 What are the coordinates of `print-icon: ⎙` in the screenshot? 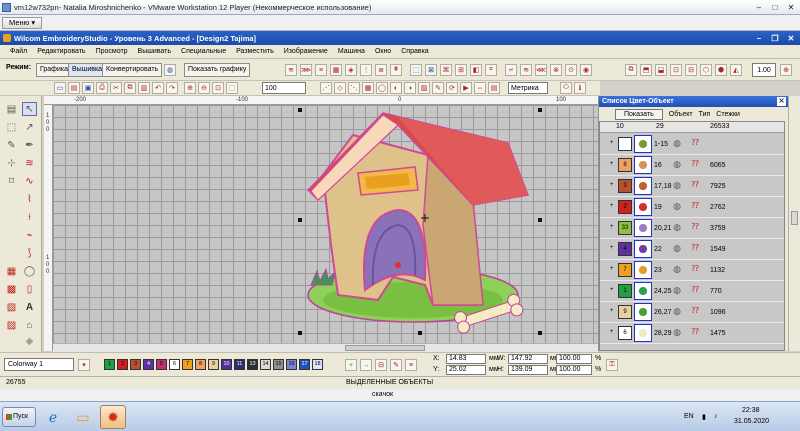 It's located at (102, 88).